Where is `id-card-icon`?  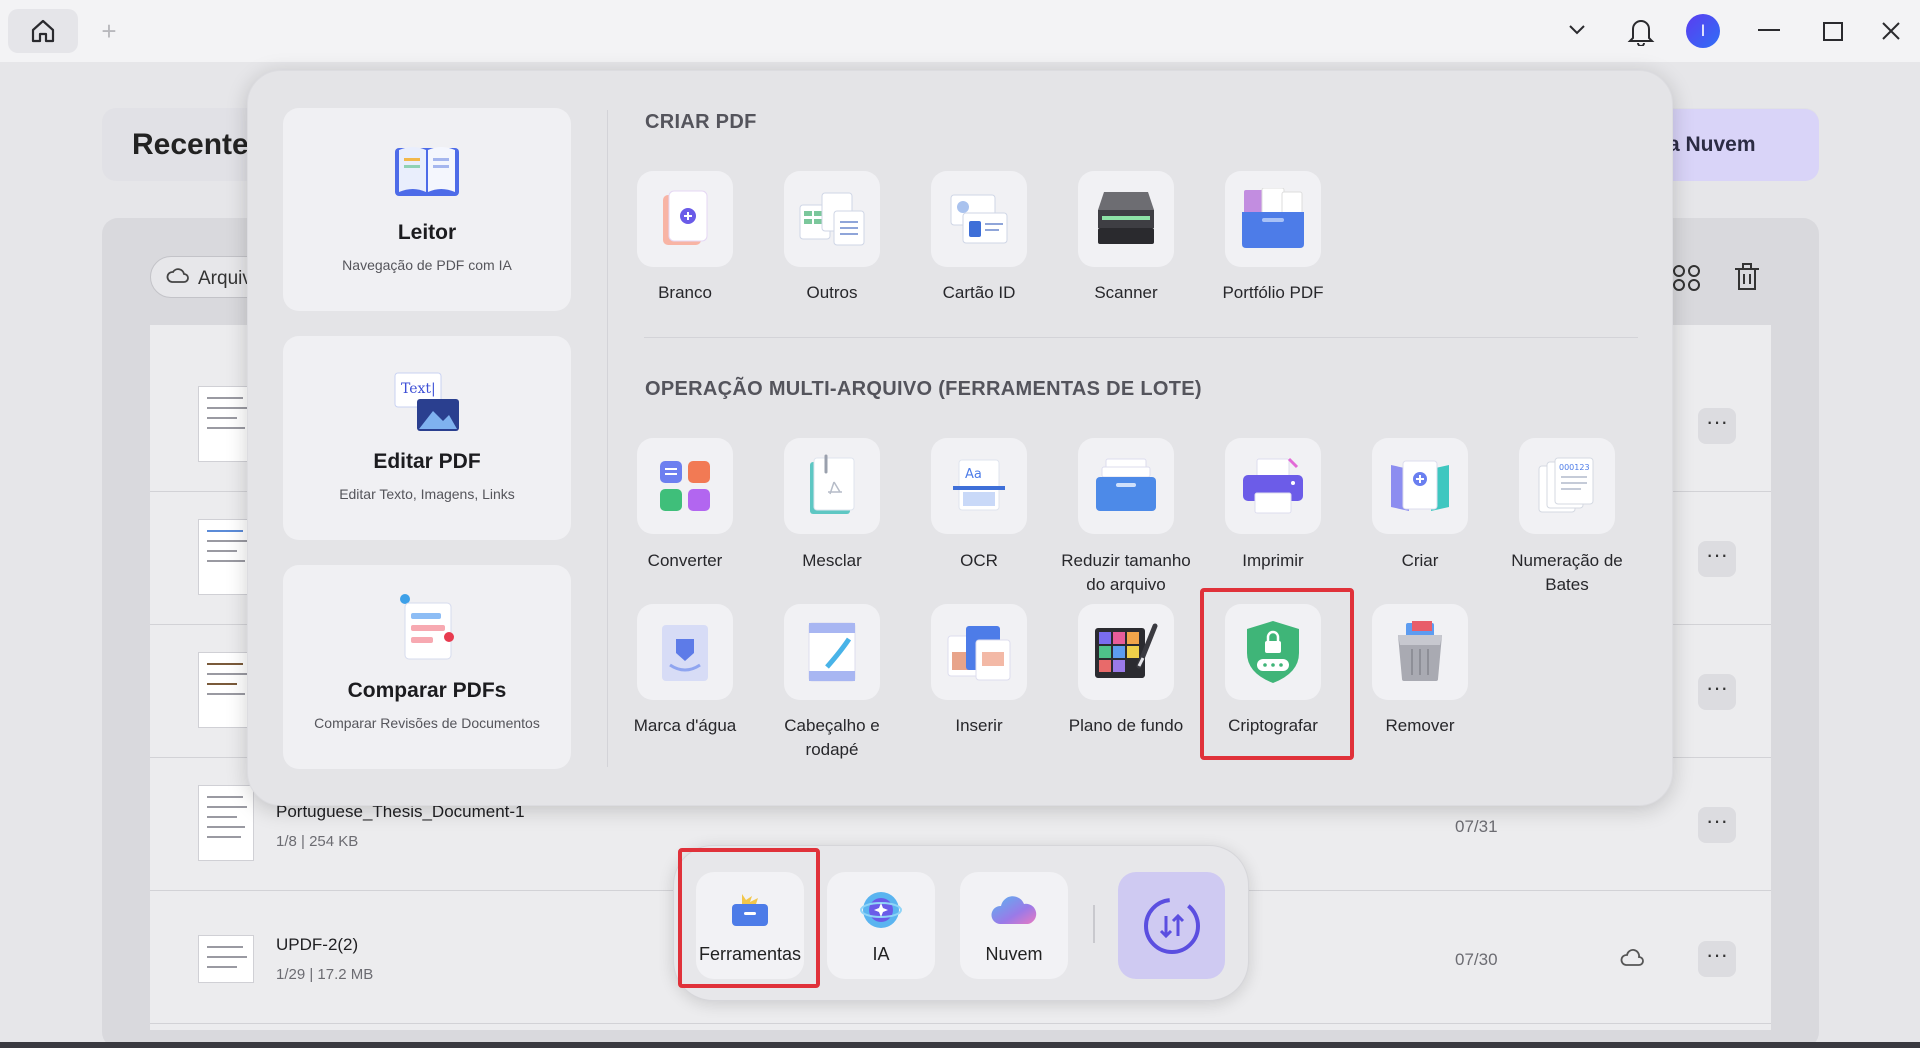
id-card-icon is located at coordinates (979, 219).